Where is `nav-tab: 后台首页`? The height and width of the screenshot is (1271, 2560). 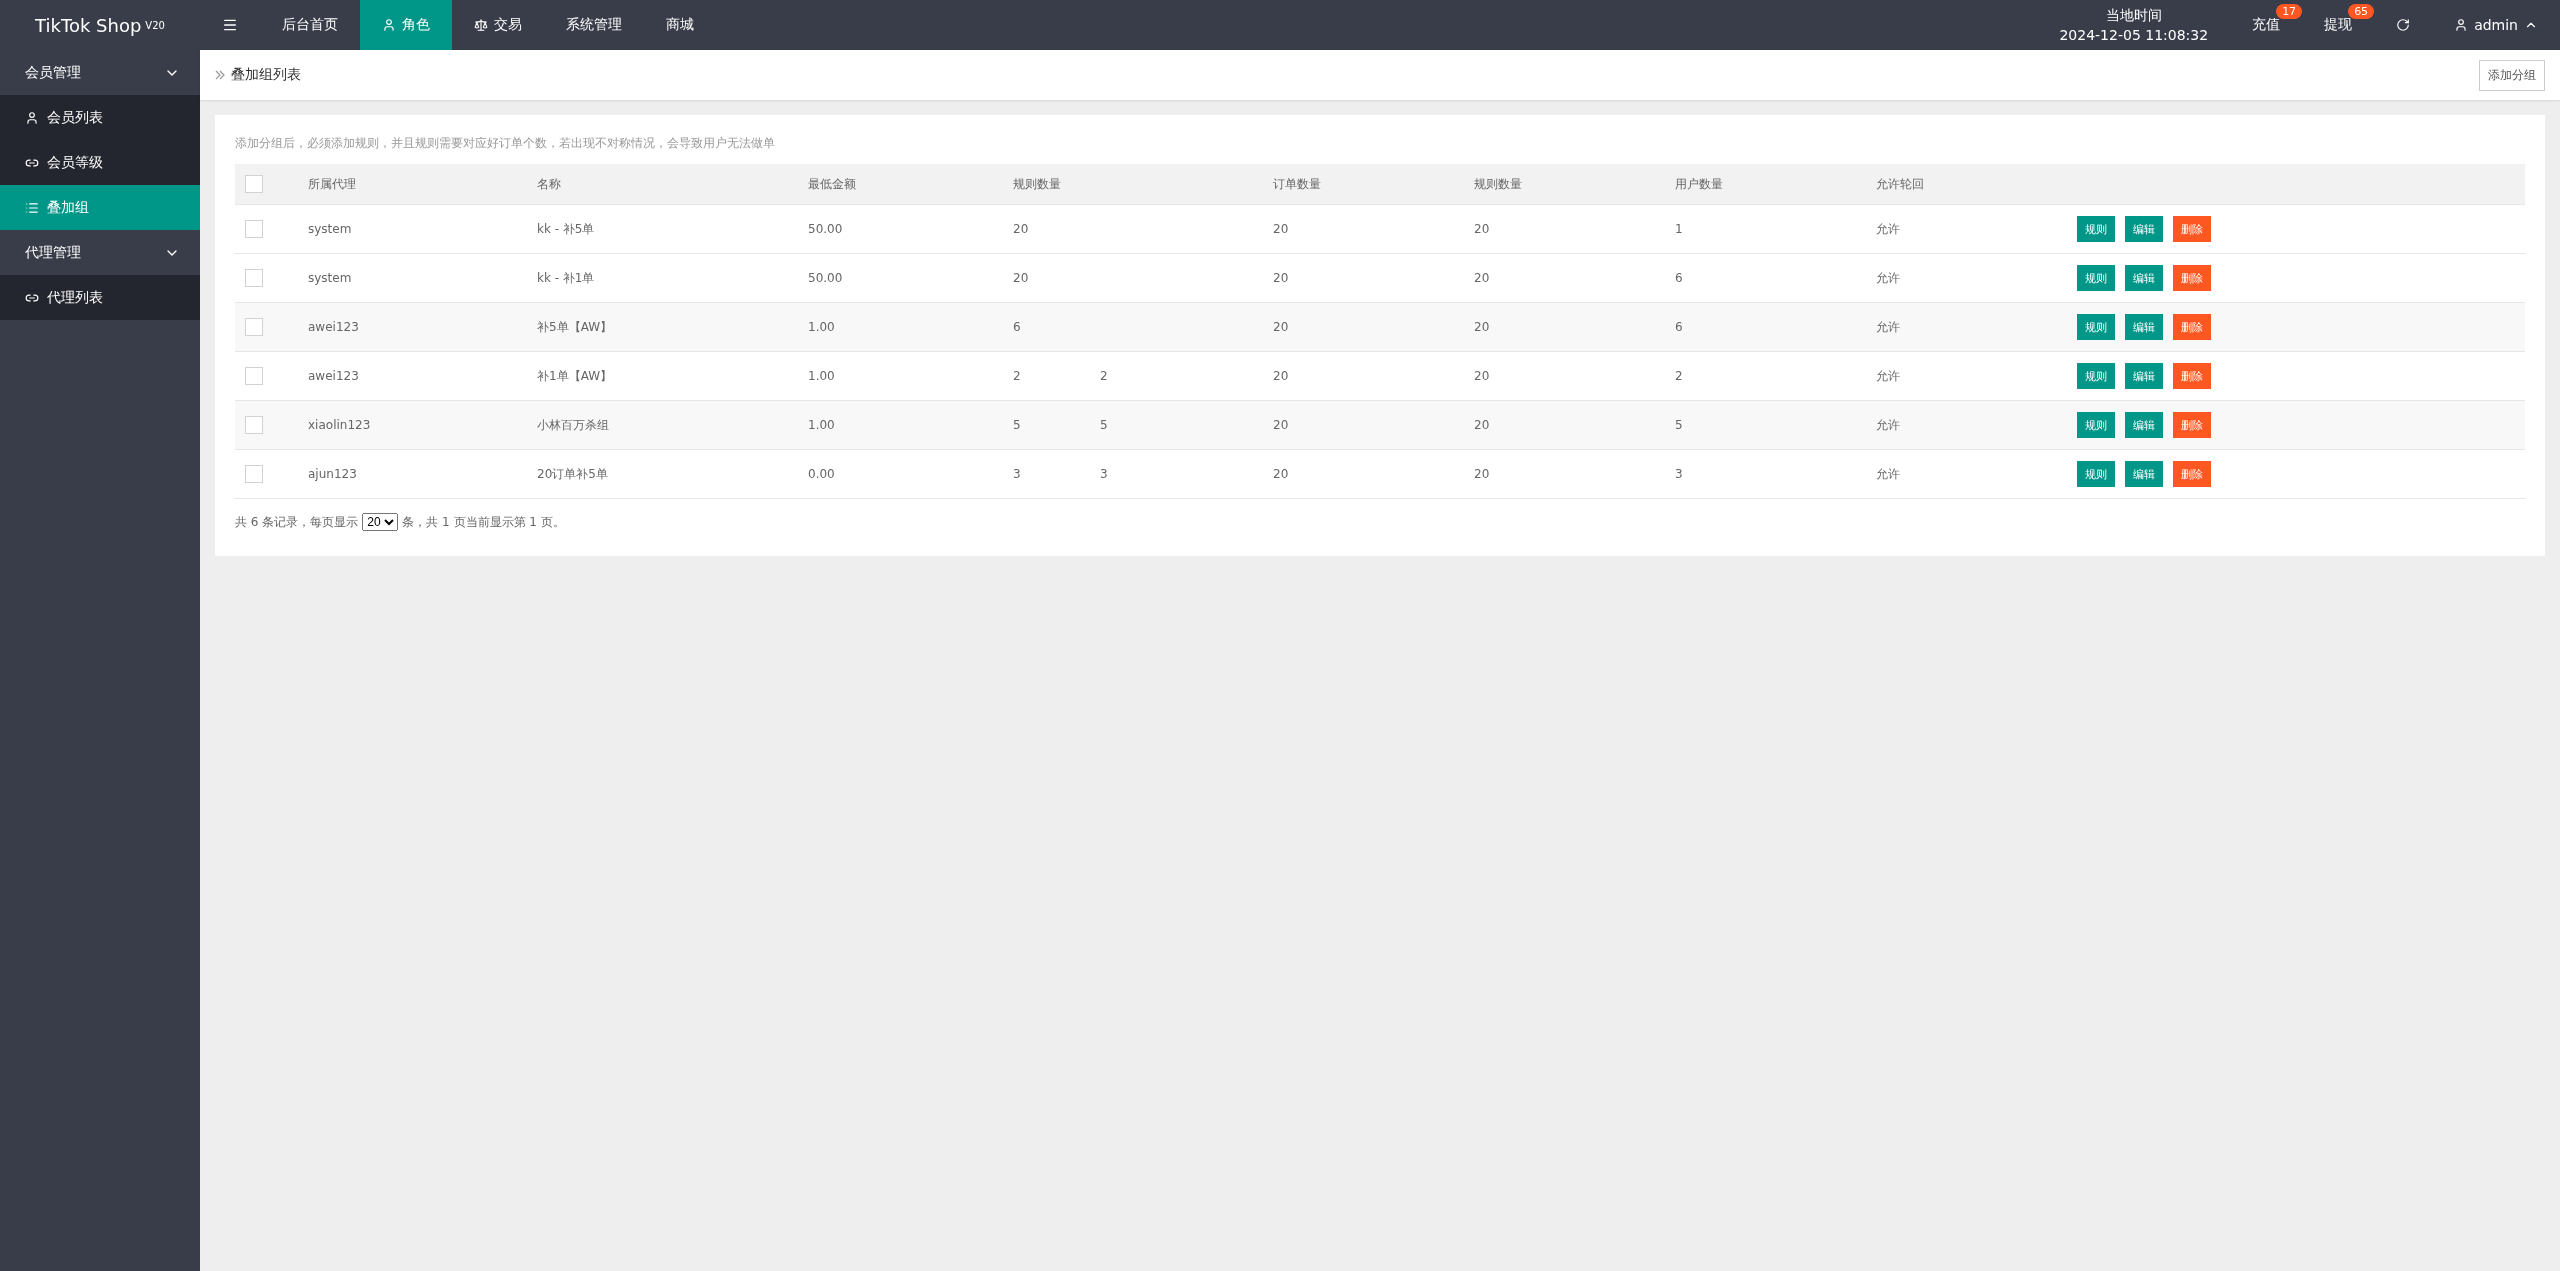 nav-tab: 后台首页 is located at coordinates (310, 25).